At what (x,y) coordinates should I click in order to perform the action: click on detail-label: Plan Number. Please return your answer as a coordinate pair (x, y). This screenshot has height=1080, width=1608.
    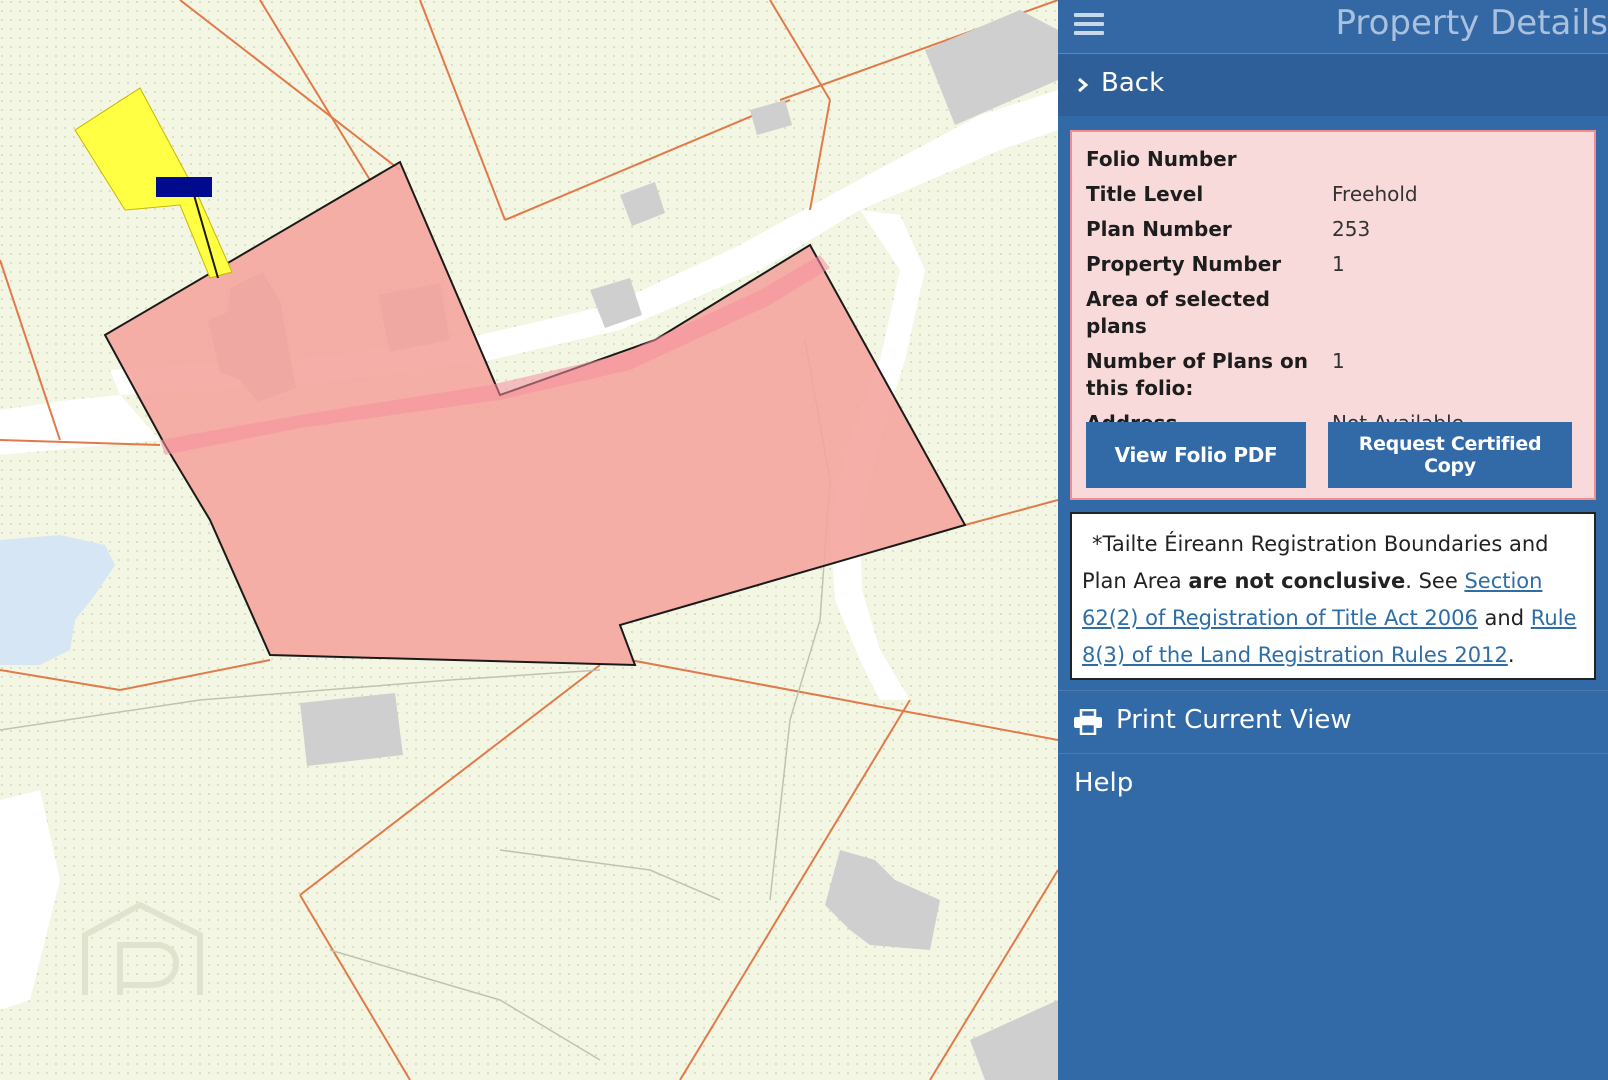
    Looking at the image, I should click on (1159, 229).